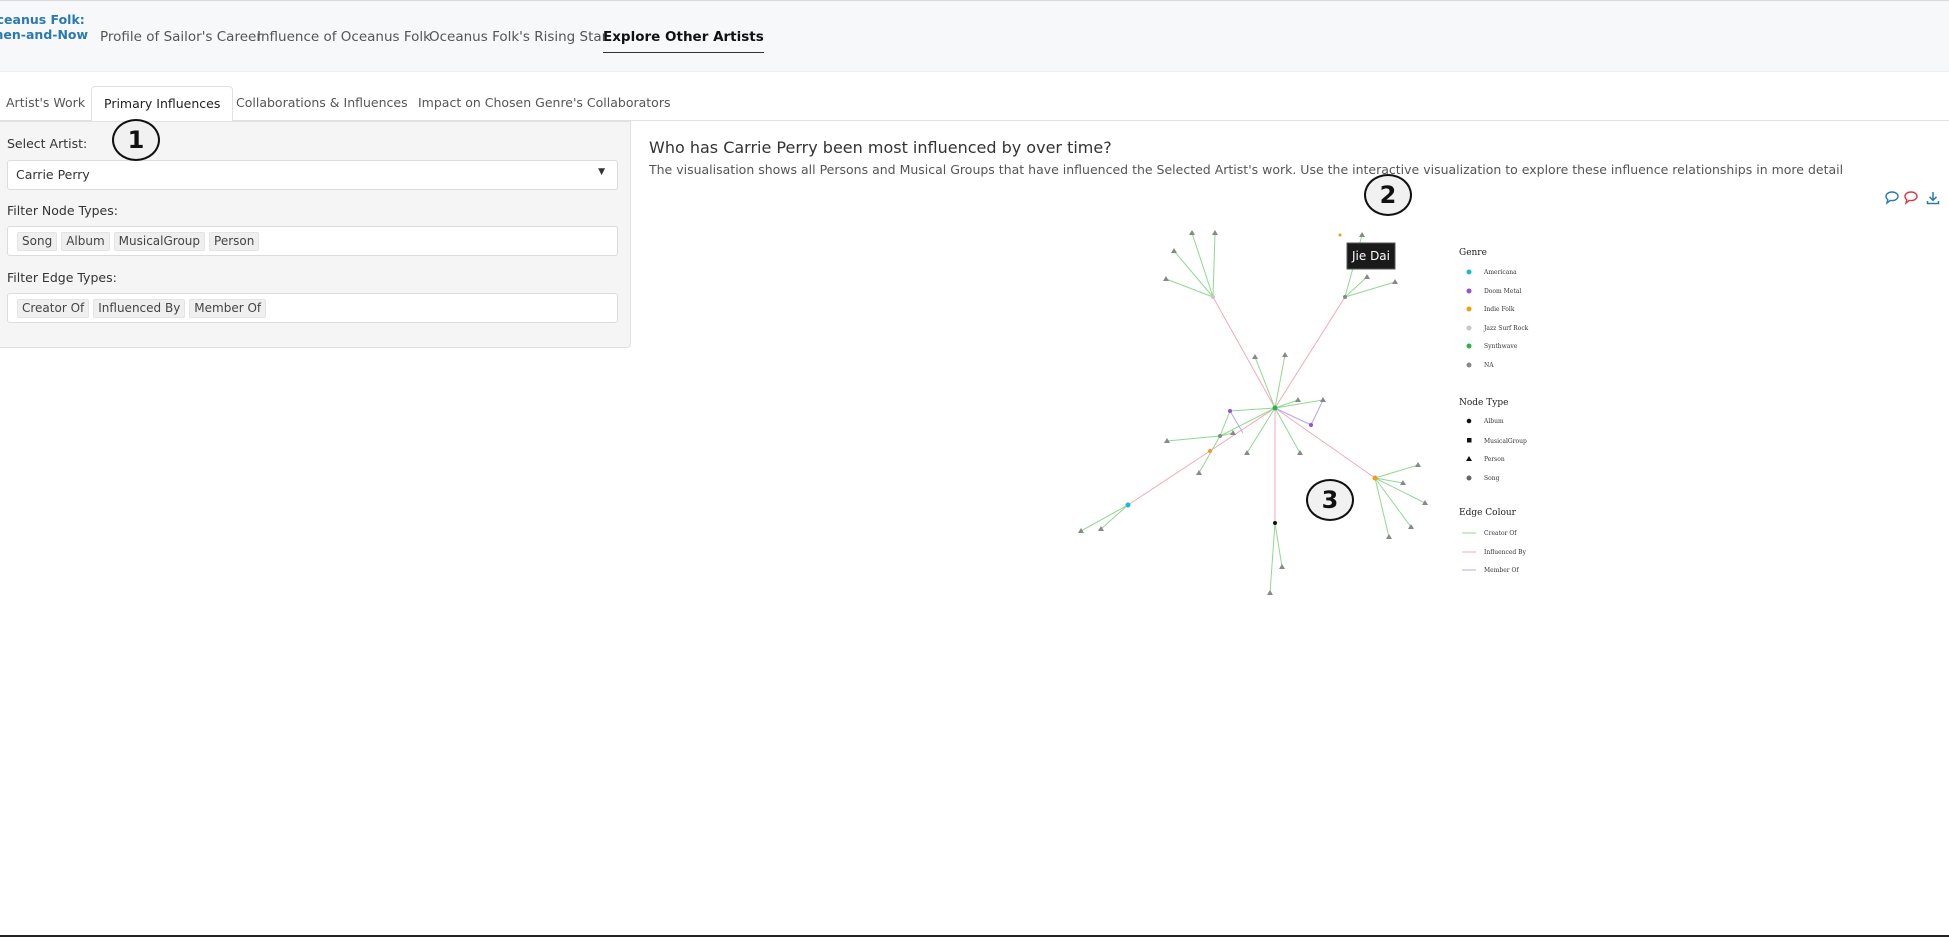 This screenshot has height=937, width=1949. Describe the element at coordinates (601, 172) in the screenshot. I see `caret-down-icon: ▼` at that location.